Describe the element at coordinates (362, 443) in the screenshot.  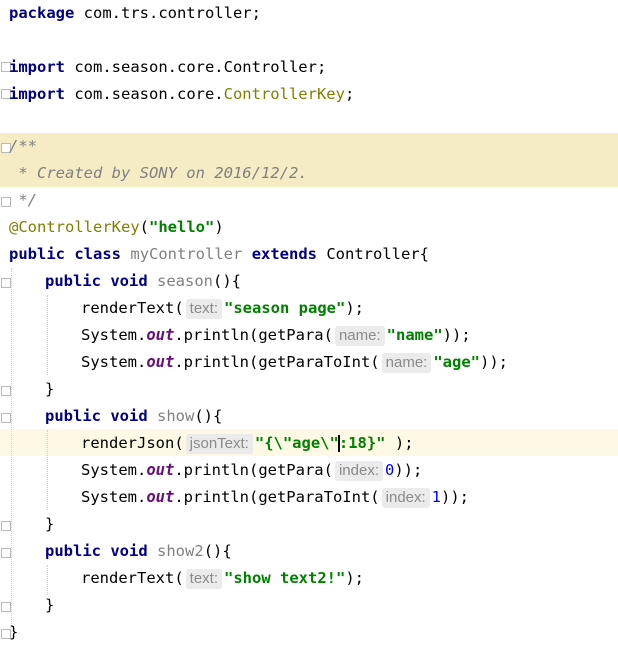
I see `string-literal: :18}"` at that location.